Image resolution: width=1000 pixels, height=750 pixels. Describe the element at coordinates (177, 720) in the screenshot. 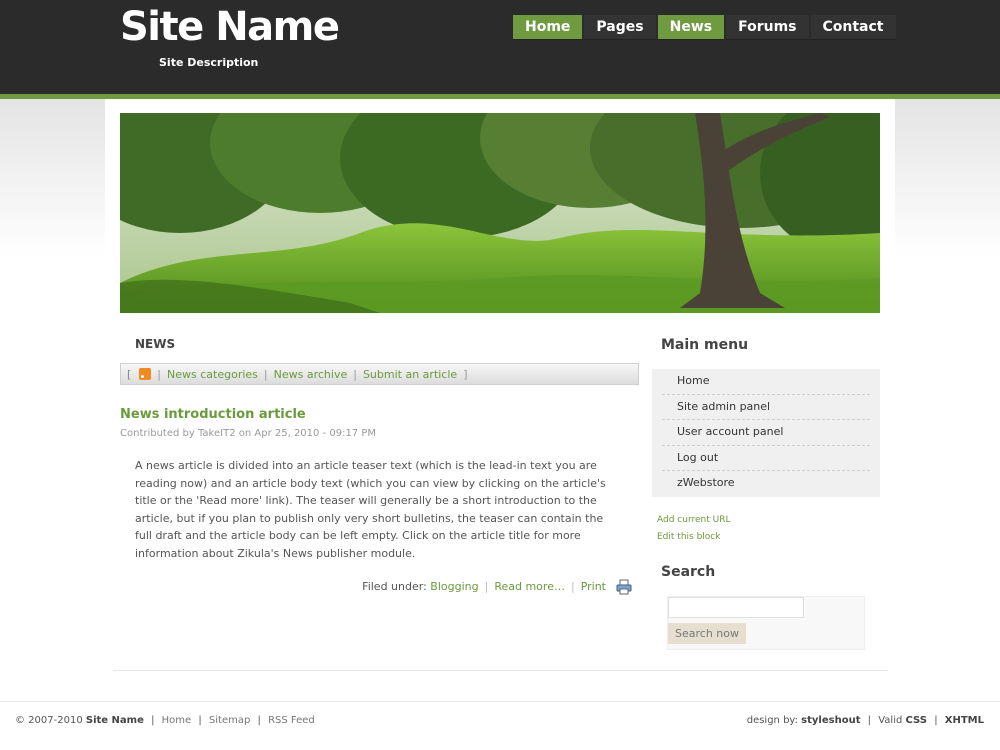

I see `footer-home-link: Home` at that location.